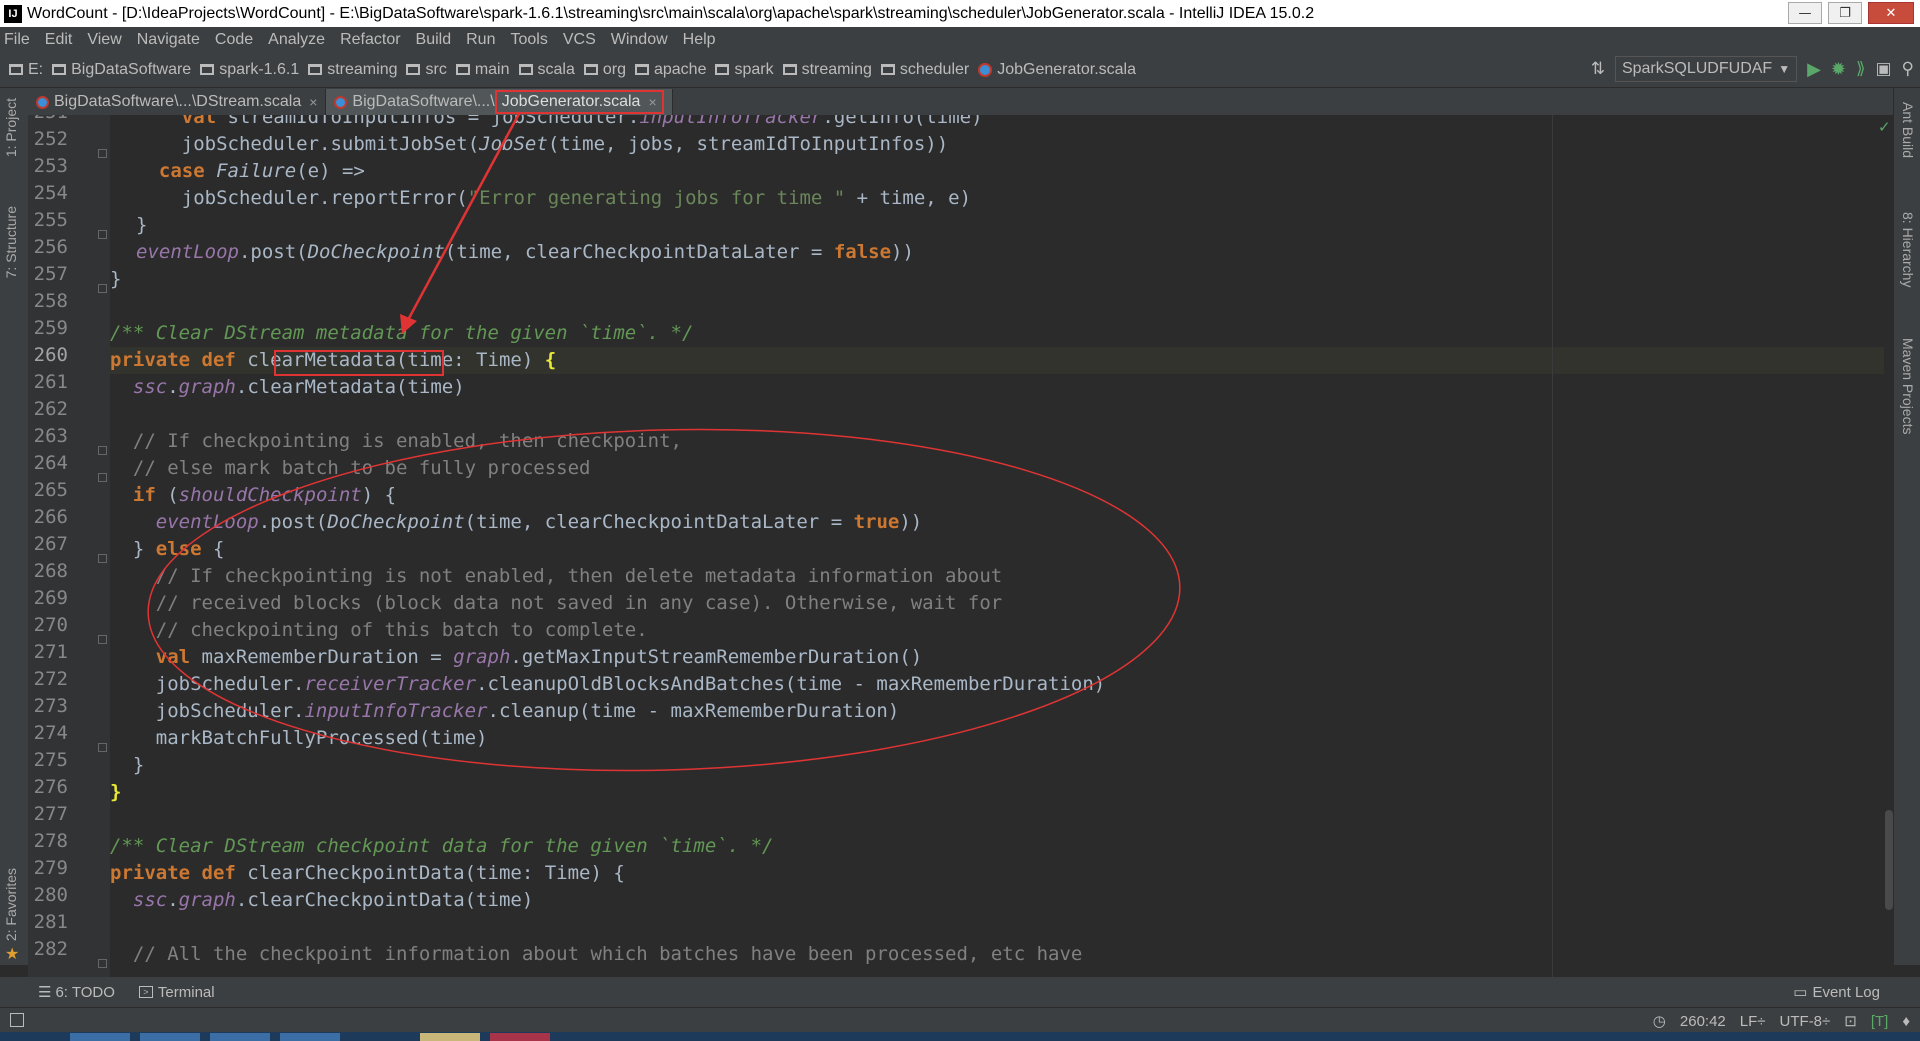  What do you see at coordinates (528, 40) in the screenshot?
I see `menu-tools: Tools` at bounding box center [528, 40].